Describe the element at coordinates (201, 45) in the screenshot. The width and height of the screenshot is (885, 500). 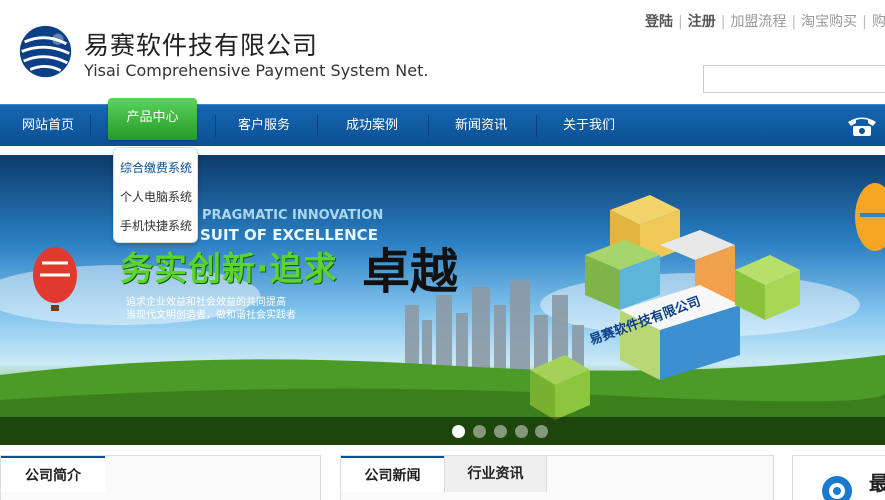
I see `brand-name-cn: 易赛软件技有限公司` at that location.